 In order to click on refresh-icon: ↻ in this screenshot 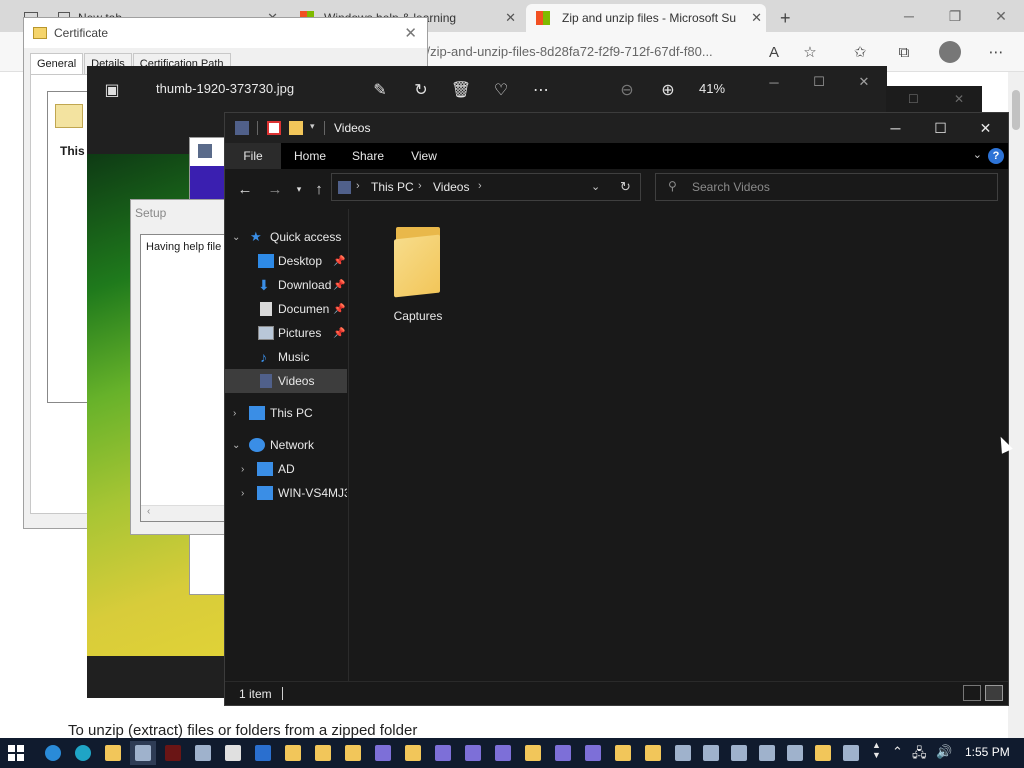, I will do `click(625, 187)`.